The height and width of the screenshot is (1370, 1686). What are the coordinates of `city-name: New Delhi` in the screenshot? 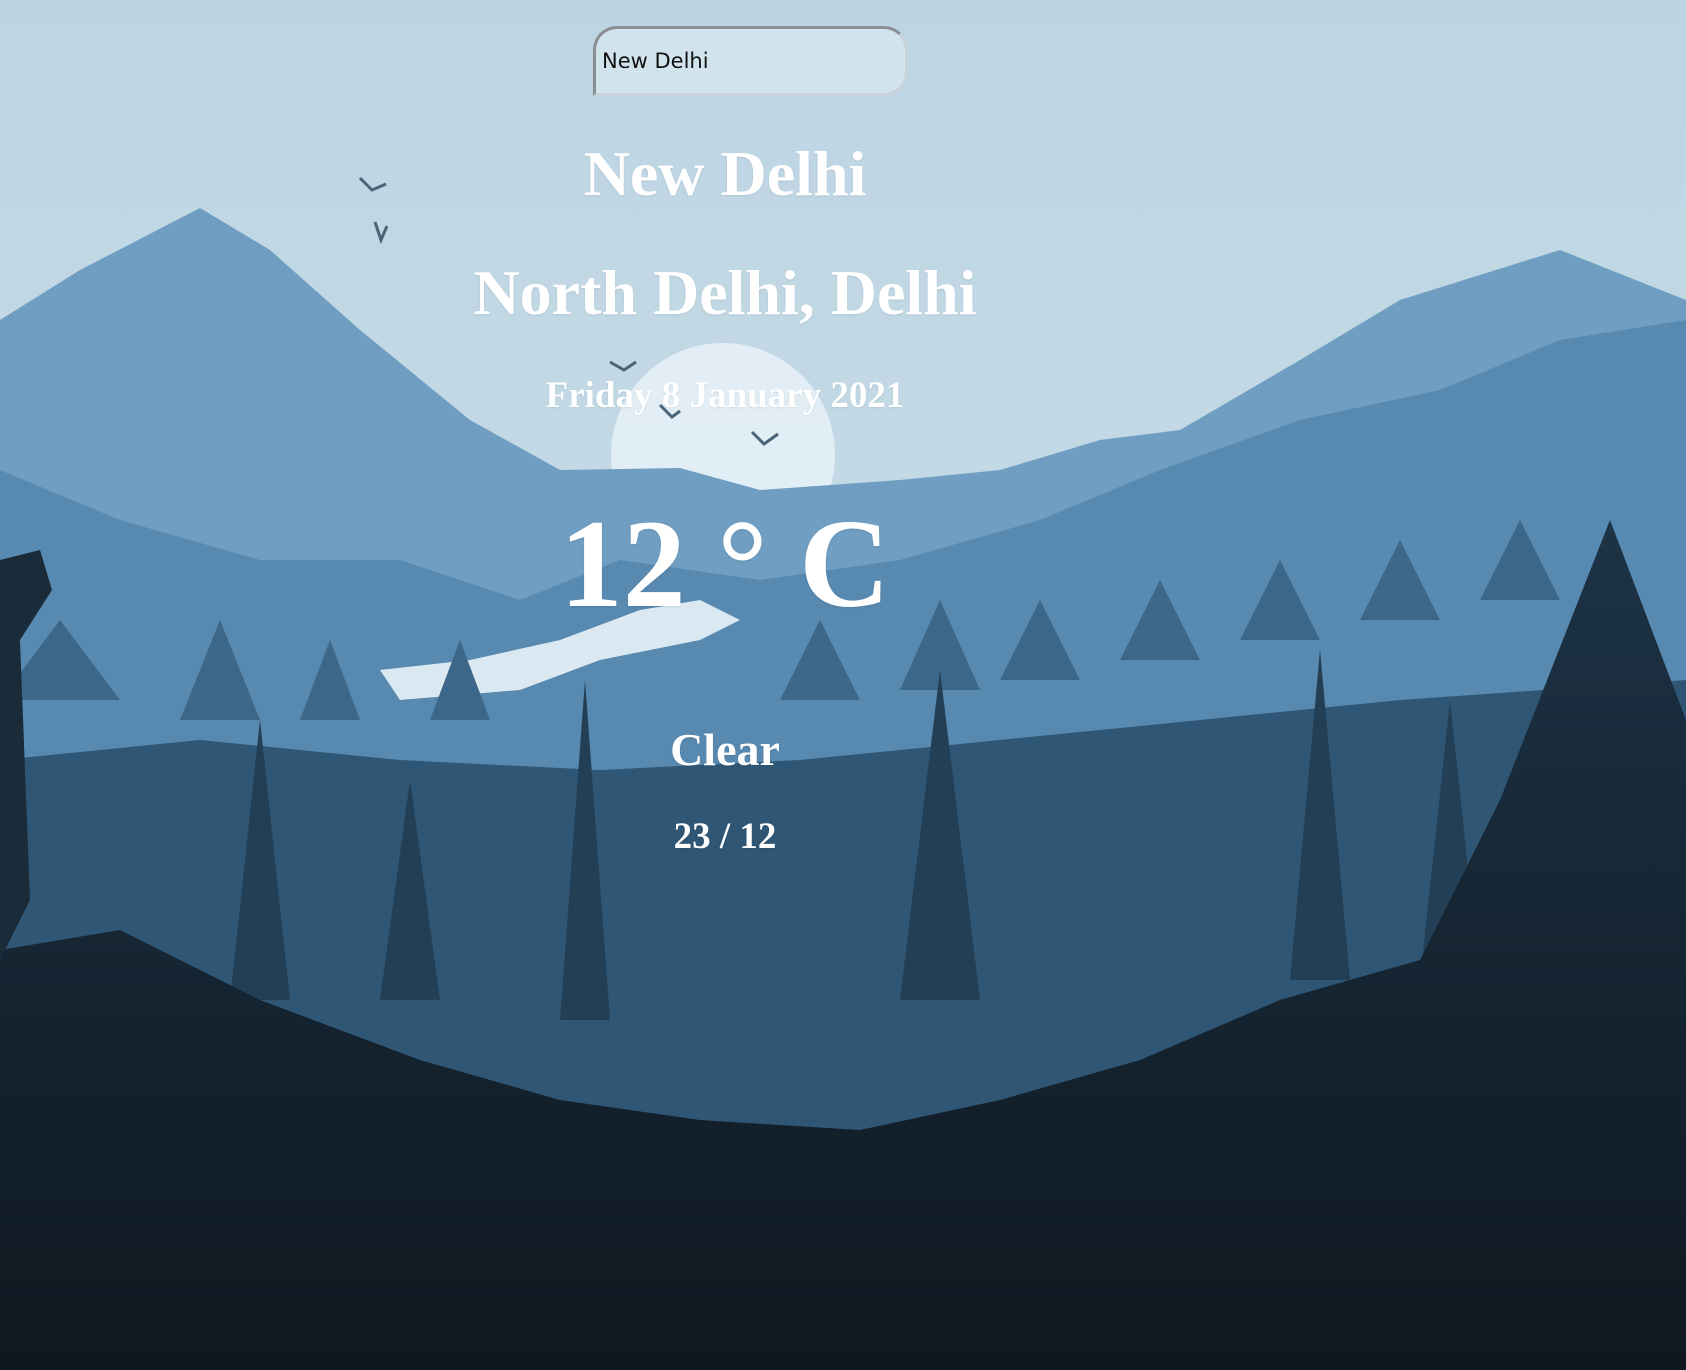 It's located at (725, 173).